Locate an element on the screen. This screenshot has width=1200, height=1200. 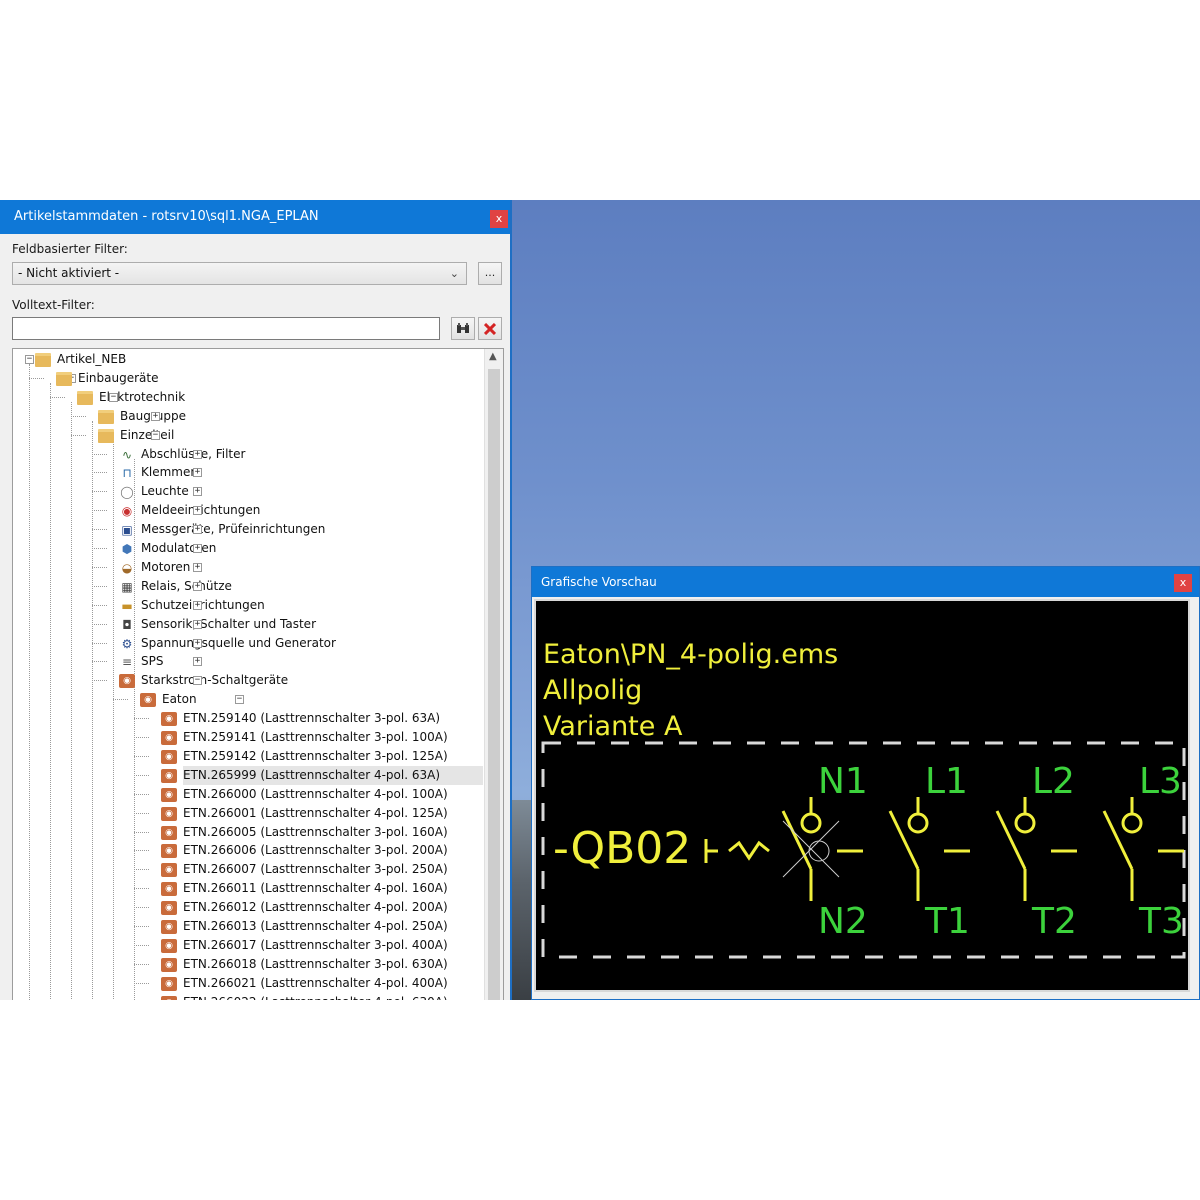
tree-item: + ◘ Sensorik, Schalter und Taster is located at coordinates (302, 624).